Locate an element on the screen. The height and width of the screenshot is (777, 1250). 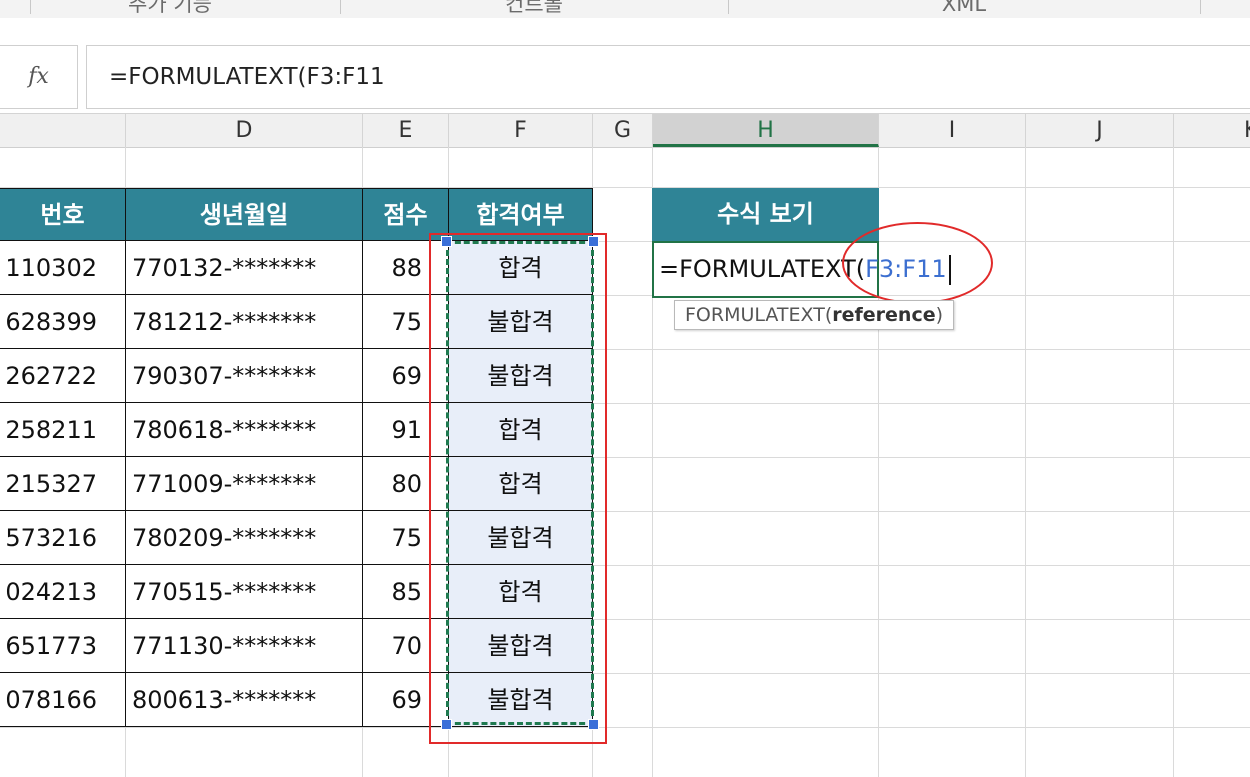
table-cell-number: 078166 is located at coordinates (63, 700).